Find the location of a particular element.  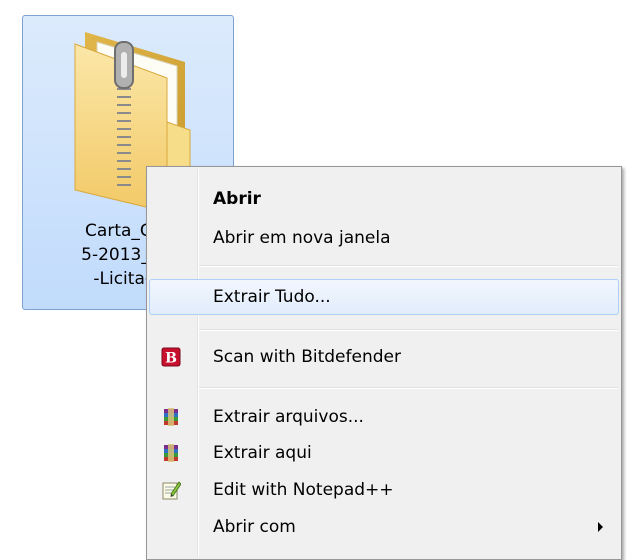

menu-item-extract-here: Extrair aqui is located at coordinates (384, 453).